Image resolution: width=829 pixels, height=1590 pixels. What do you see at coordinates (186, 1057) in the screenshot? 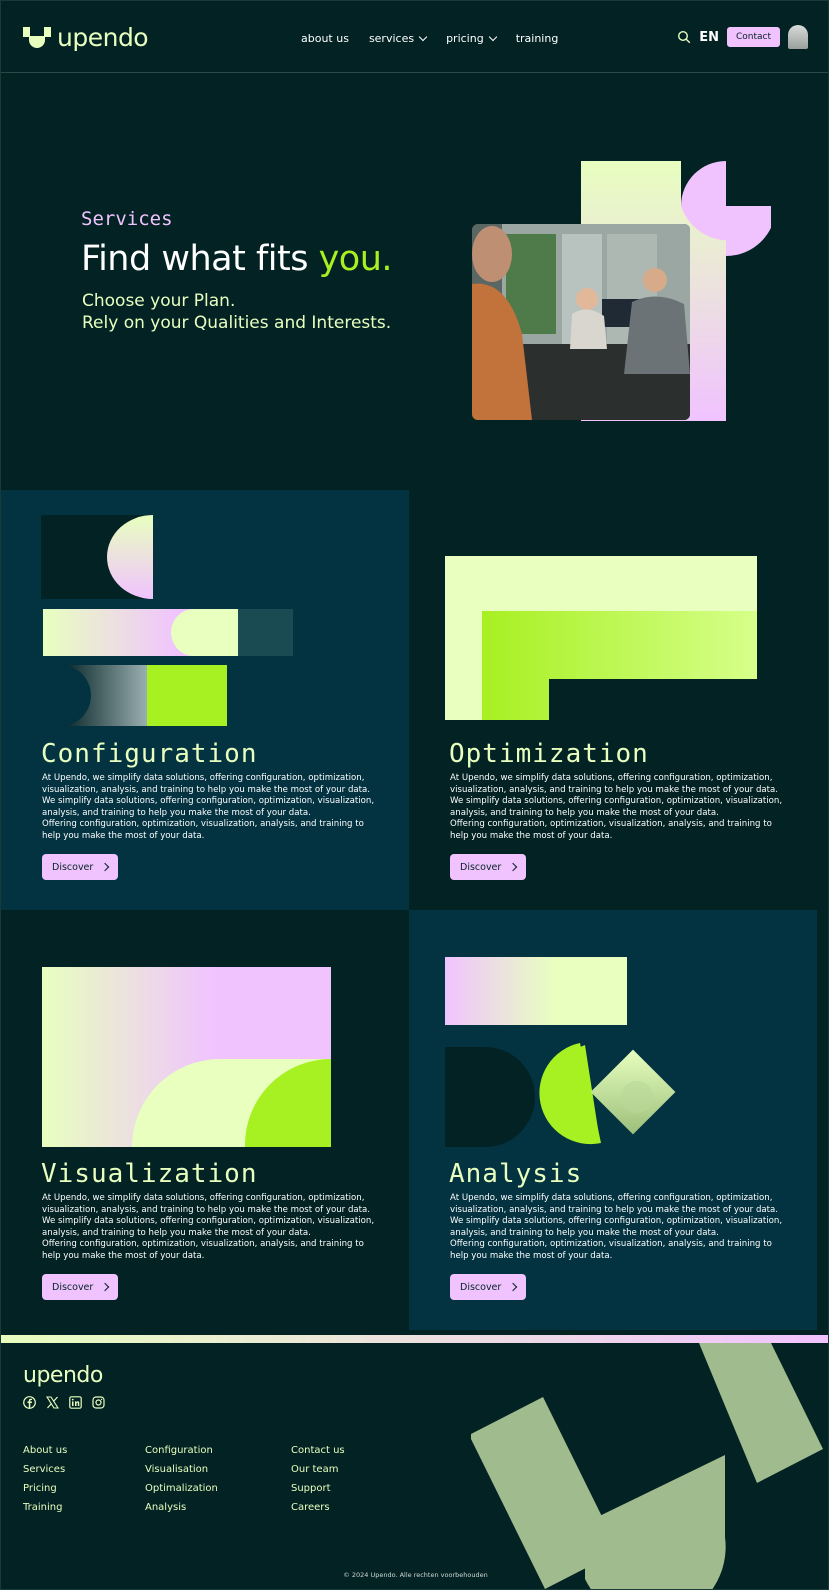
I see `visualization-illustration` at bounding box center [186, 1057].